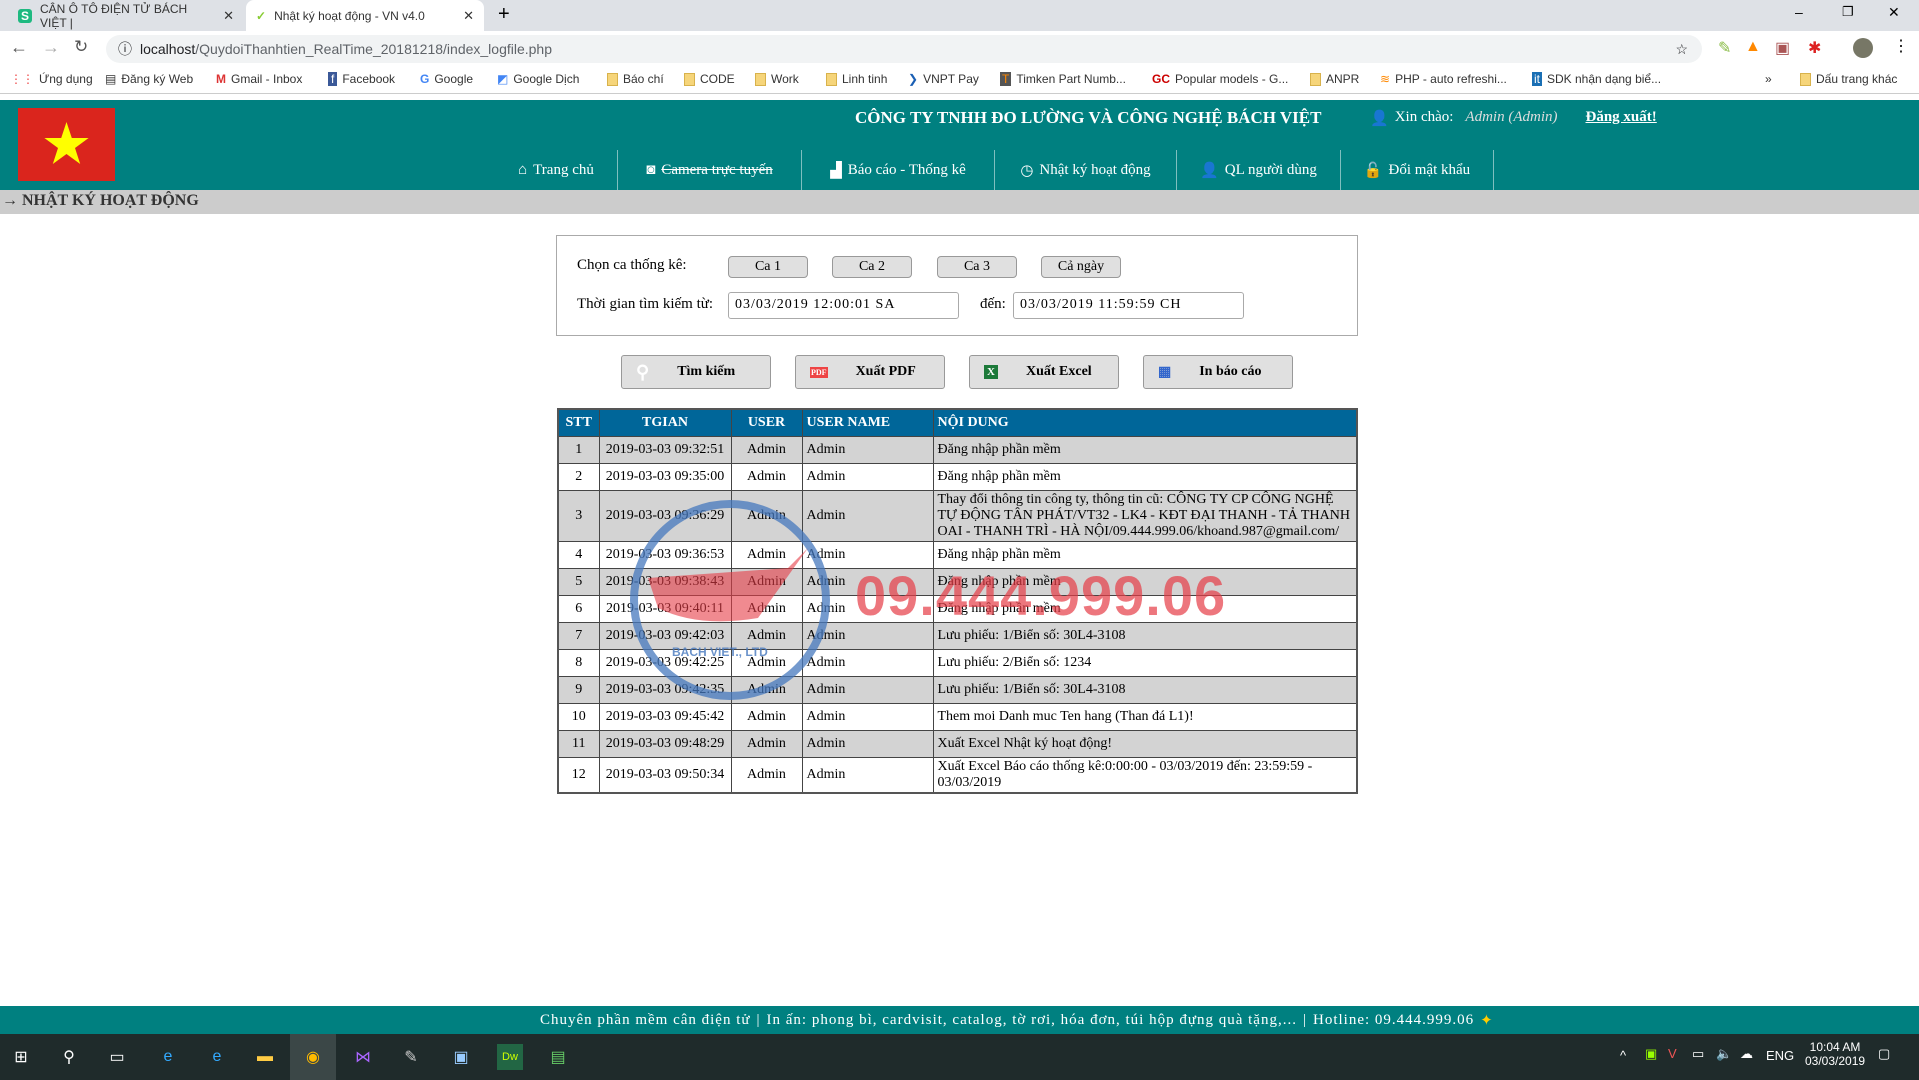 The height and width of the screenshot is (1080, 1919). Describe the element at coordinates (1753, 47) in the screenshot. I see `extension-icon: ▲` at that location.